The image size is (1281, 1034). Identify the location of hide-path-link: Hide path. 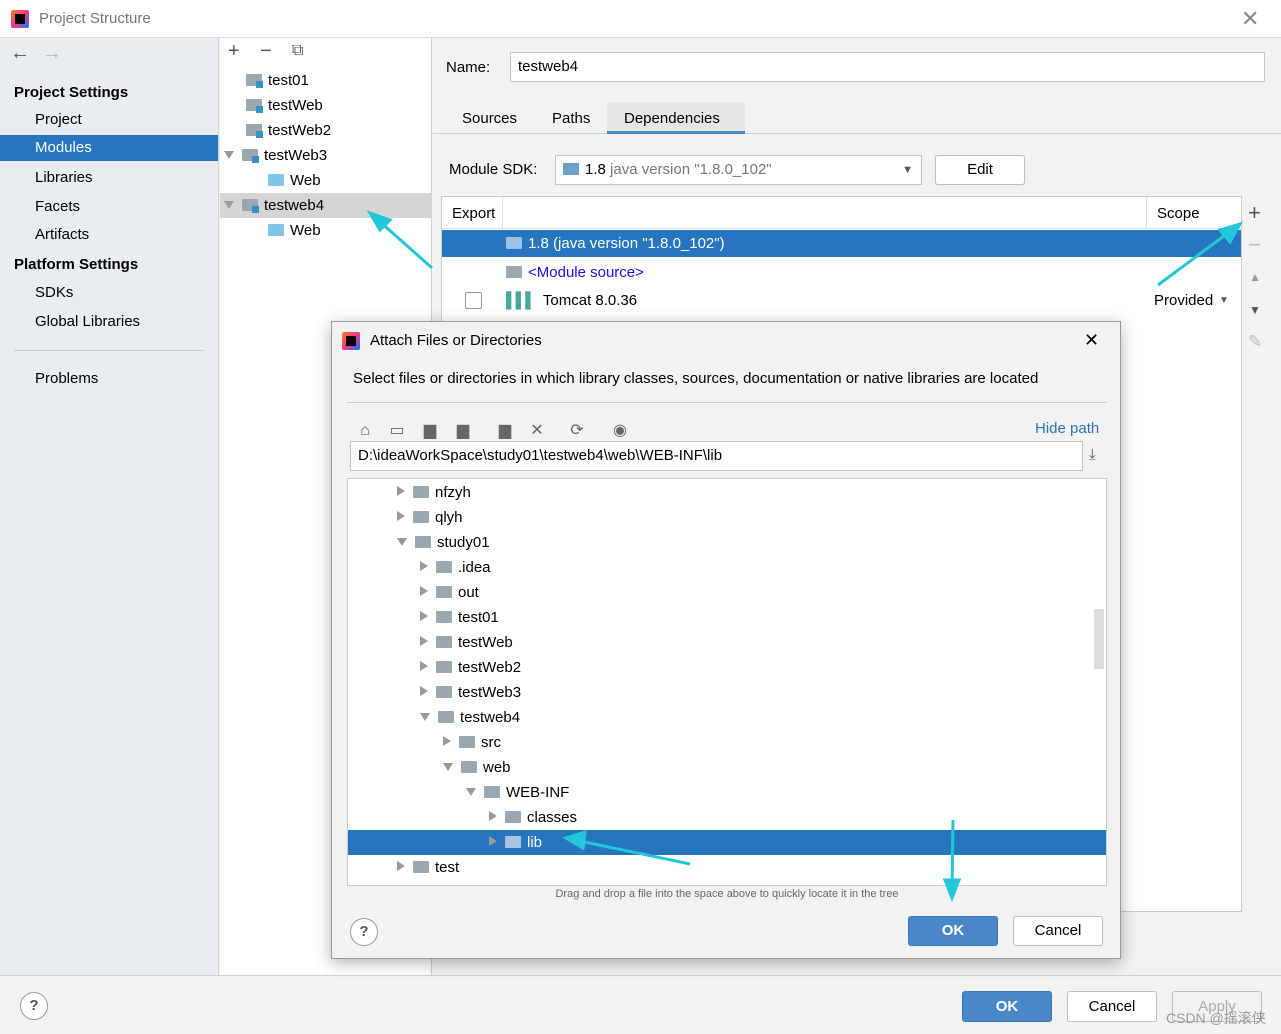
(1067, 428).